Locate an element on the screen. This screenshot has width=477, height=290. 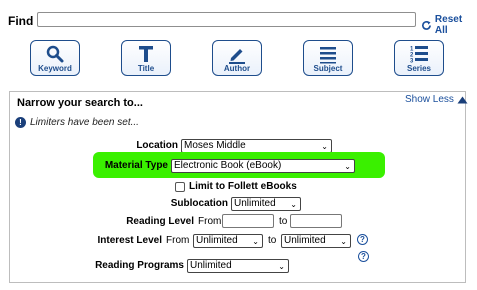
reading-to-label: to is located at coordinates (283, 221).